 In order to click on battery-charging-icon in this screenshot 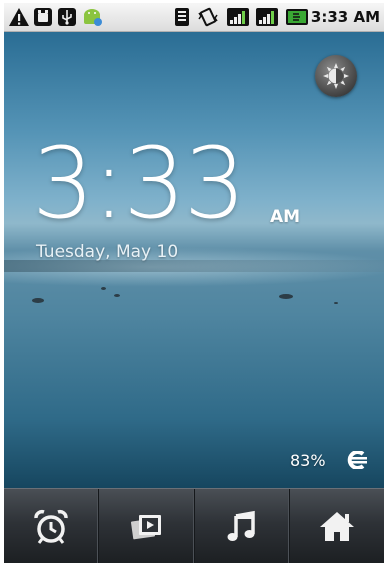, I will do `click(297, 17)`.